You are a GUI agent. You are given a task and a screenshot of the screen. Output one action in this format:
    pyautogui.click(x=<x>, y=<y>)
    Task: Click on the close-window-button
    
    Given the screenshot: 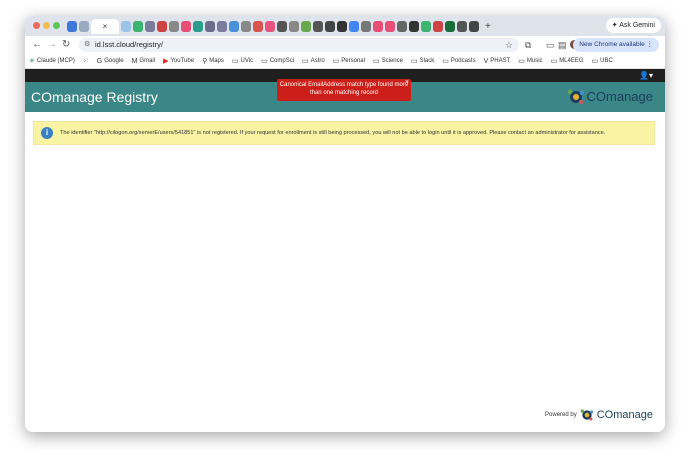 What is the action you would take?
    pyautogui.click(x=36, y=25)
    